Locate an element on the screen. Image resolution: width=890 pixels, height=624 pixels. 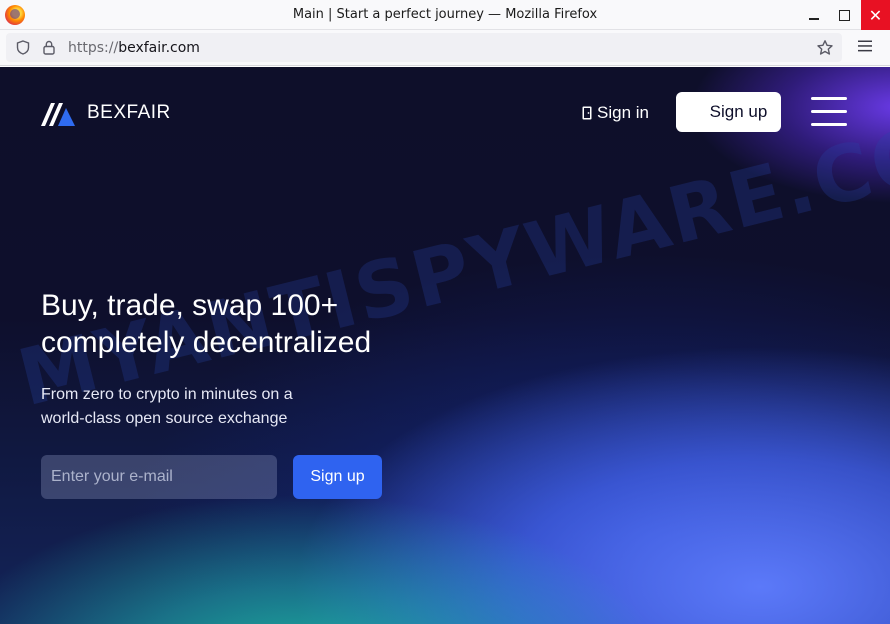
bexfair-logo-icon is located at coordinates (58, 114).